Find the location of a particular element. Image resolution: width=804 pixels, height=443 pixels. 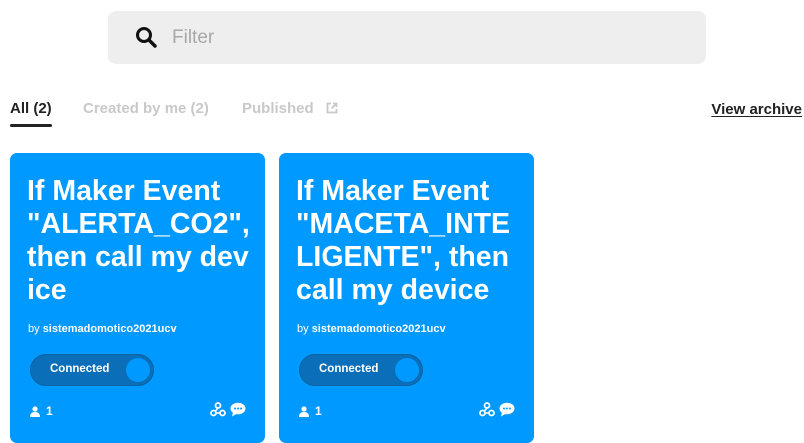

active-tab-underline is located at coordinates (31, 125).